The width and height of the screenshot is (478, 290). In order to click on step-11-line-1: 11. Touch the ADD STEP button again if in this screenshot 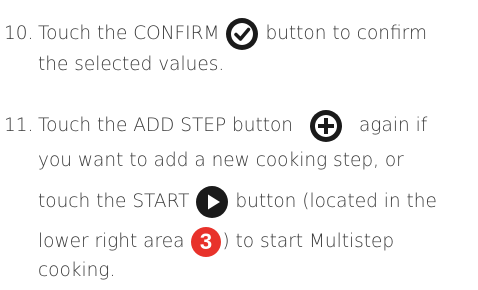, I will do `click(213, 126)`.